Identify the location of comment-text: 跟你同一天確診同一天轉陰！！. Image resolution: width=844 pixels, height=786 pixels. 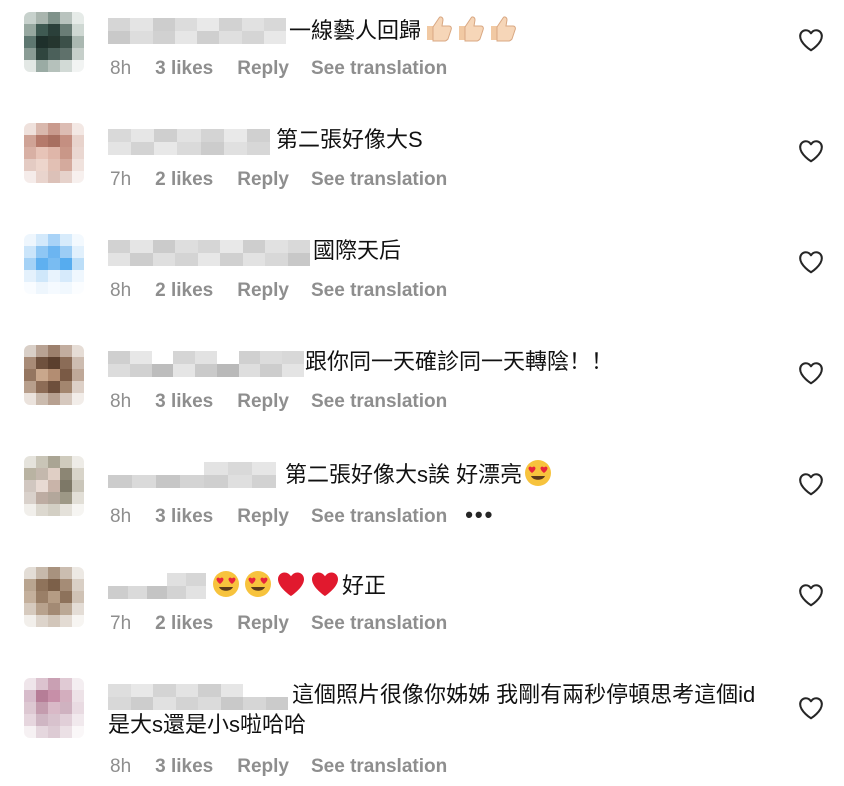
(544, 362).